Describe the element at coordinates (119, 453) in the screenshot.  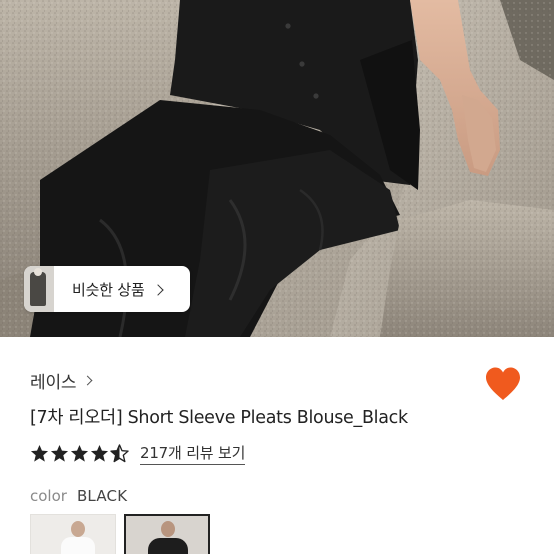
I see `star-half-icon` at that location.